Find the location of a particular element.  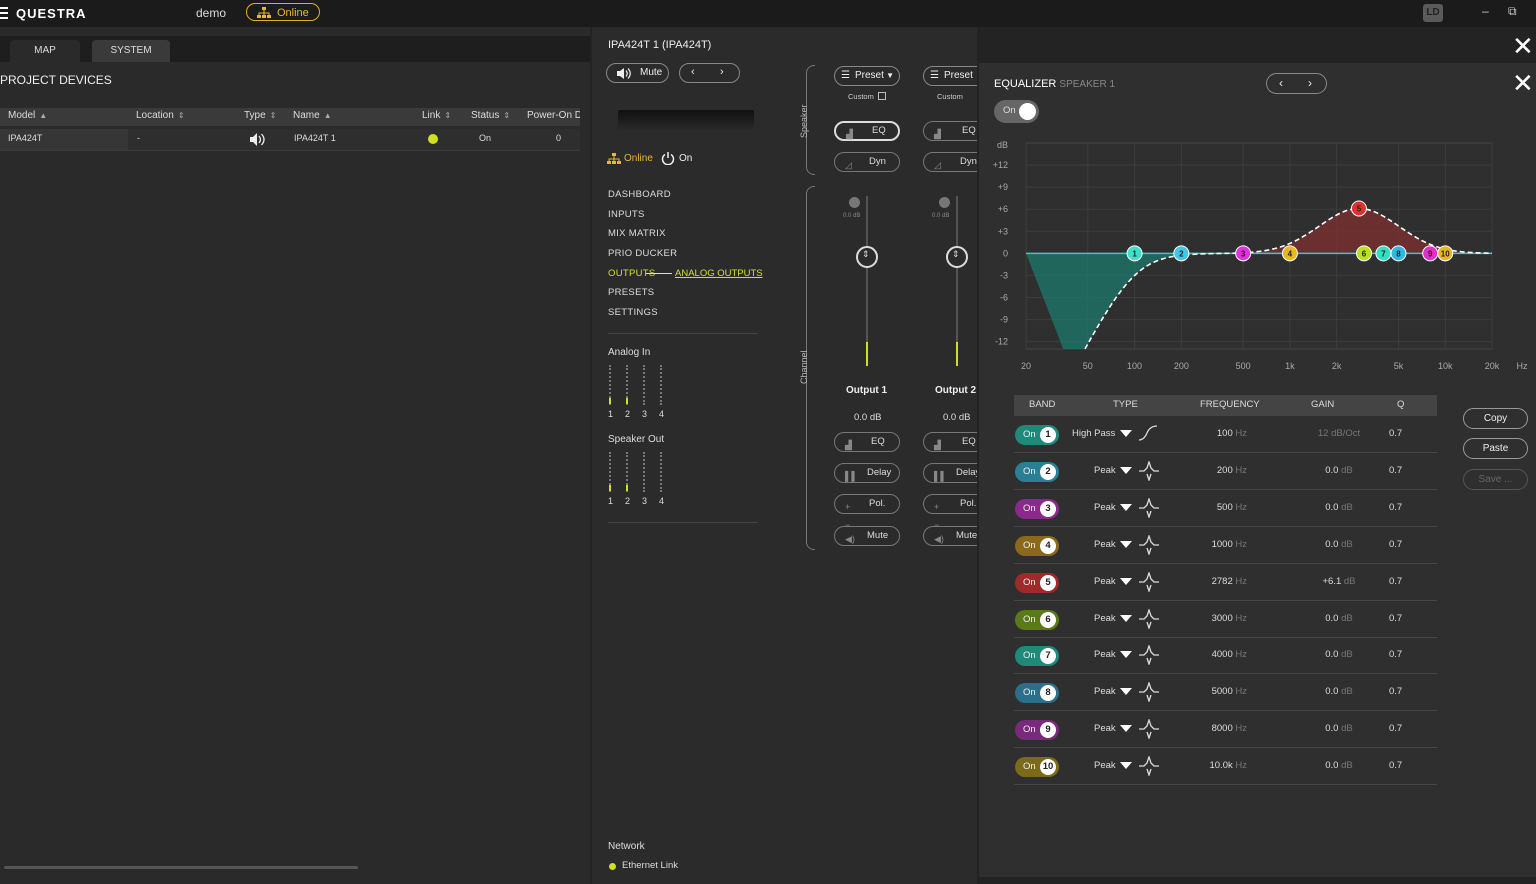

delay-button-1: ▌▌ Delay is located at coordinates (867, 473).